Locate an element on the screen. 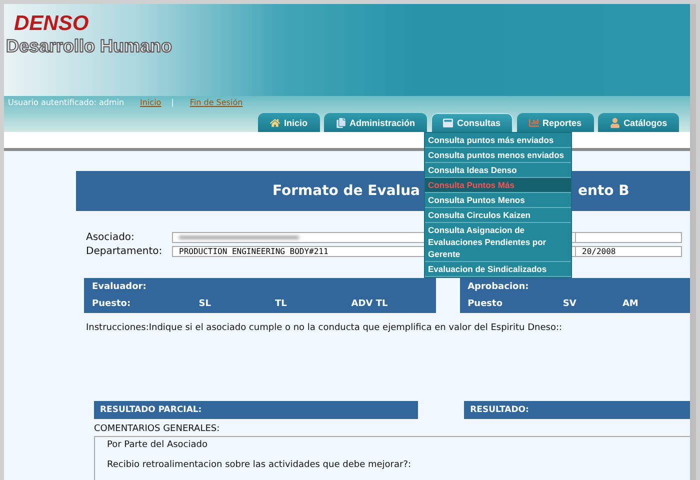 Image resolution: width=700 pixels, height=480 pixels. nav-tab: Catálogos is located at coordinates (639, 123).